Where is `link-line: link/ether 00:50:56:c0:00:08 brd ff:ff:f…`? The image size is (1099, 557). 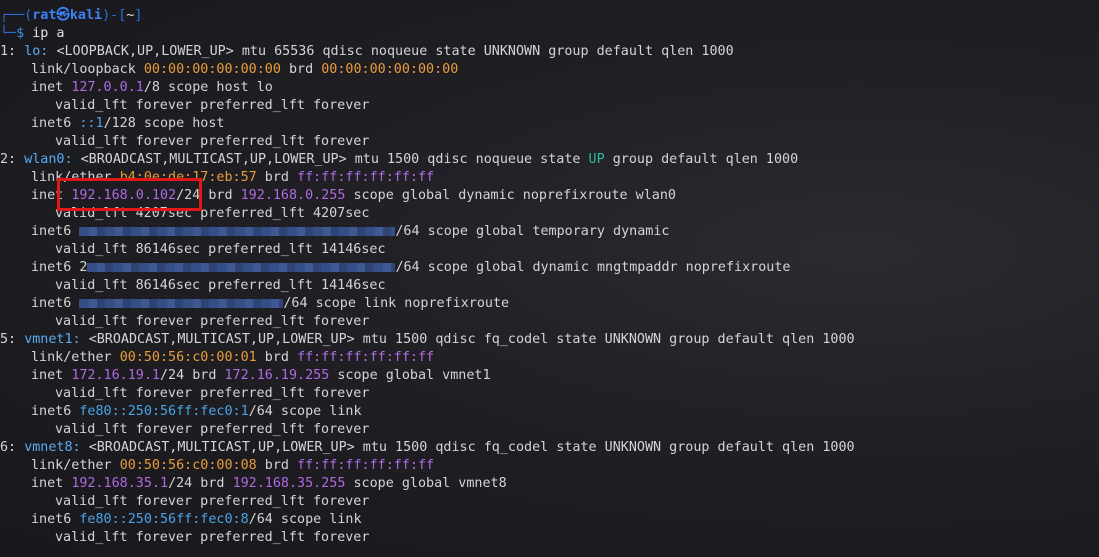
link-line: link/ether 00:50:56:c0:00:08 brd ff:ff:f… is located at coordinates (232, 466).